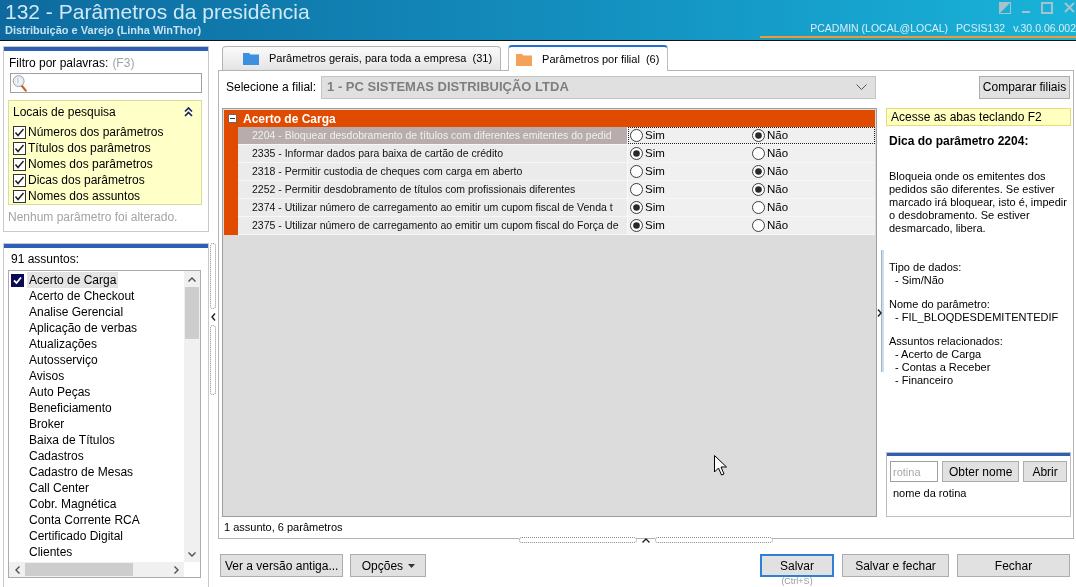 The width and height of the screenshot is (1076, 587). I want to click on subject-item: Cobr. Magnética, so click(73, 504).